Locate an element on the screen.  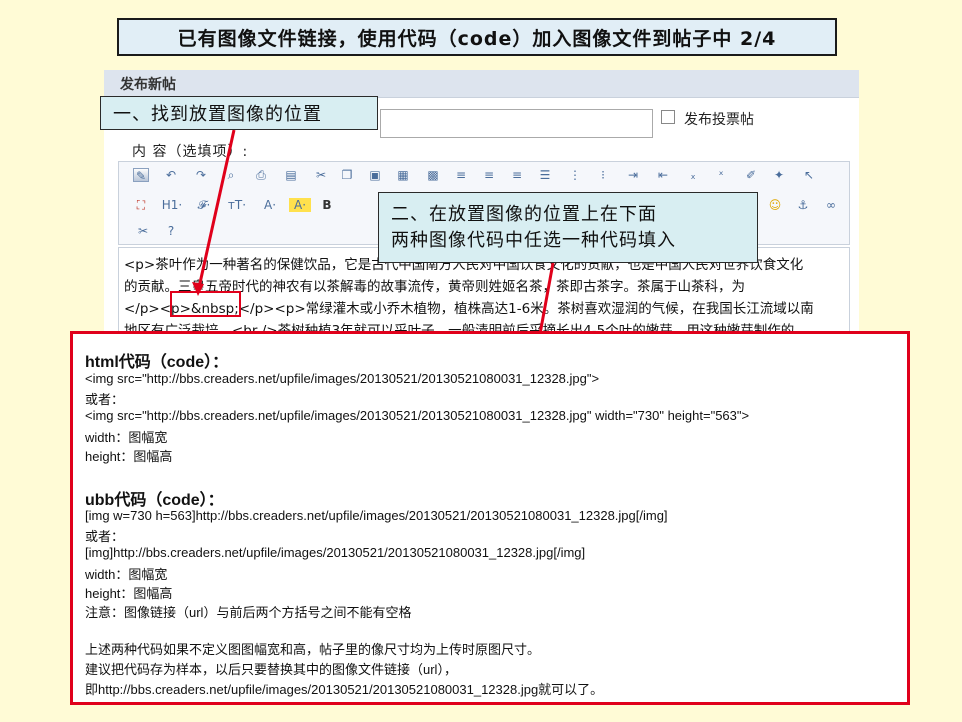
ubb-heading: ubb代码（code）： is located at coordinates (154, 500).